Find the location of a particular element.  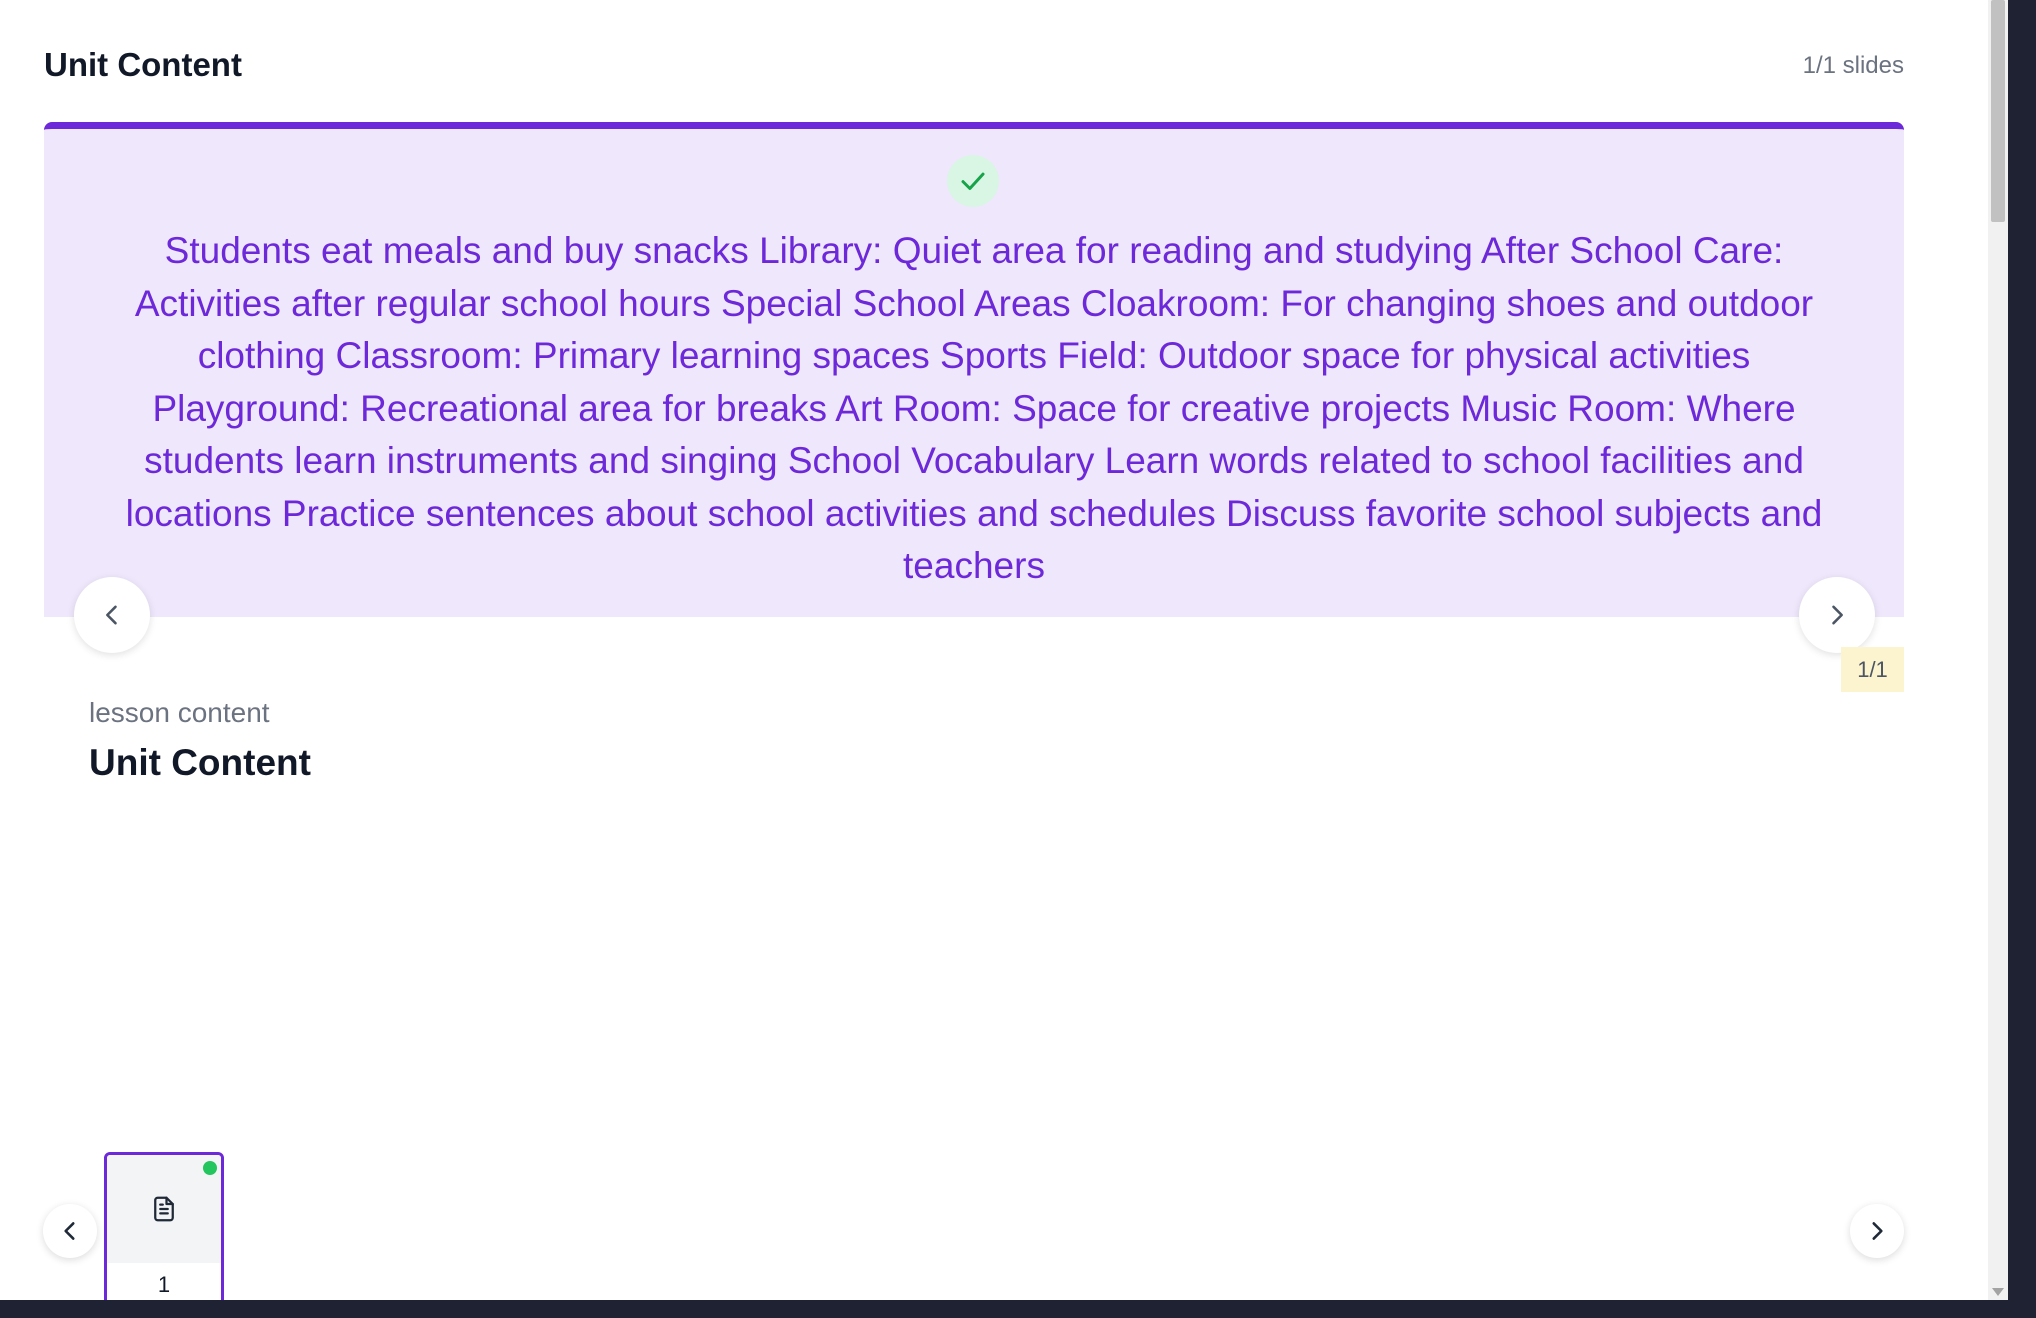

scrollbar-thumb is located at coordinates (1998, 111).